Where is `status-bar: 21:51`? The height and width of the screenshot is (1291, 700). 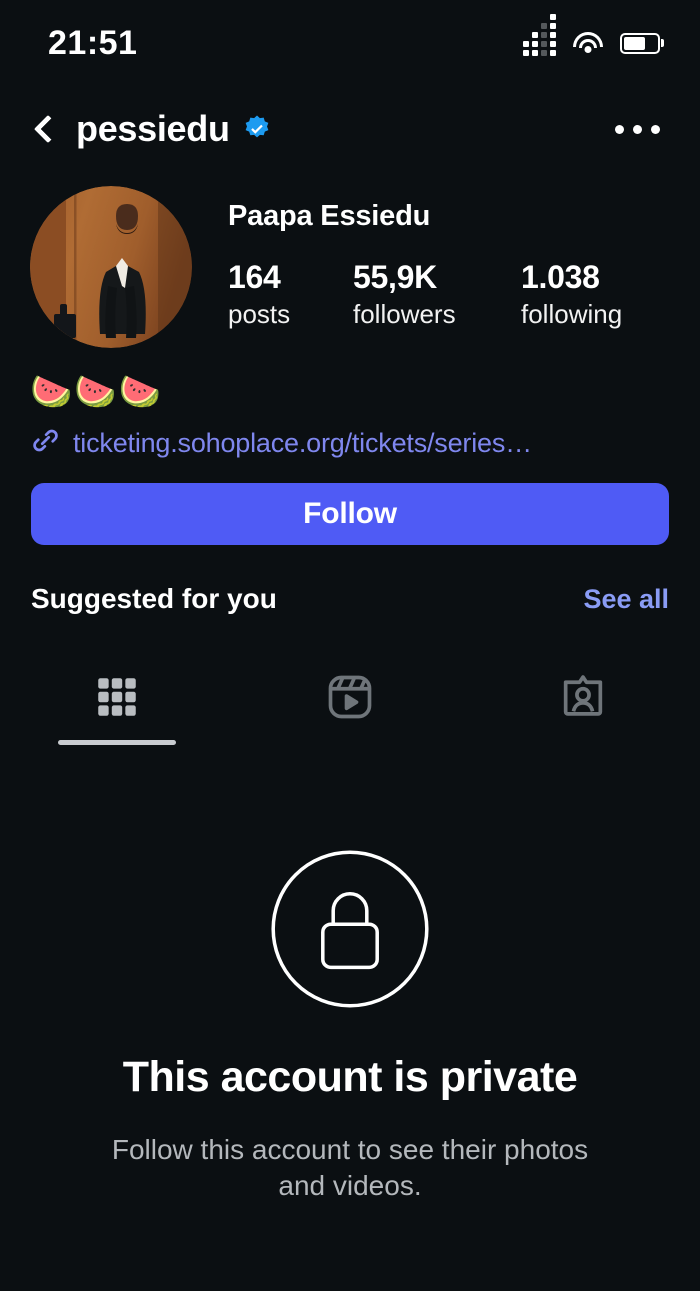 status-bar: 21:51 is located at coordinates (350, 43).